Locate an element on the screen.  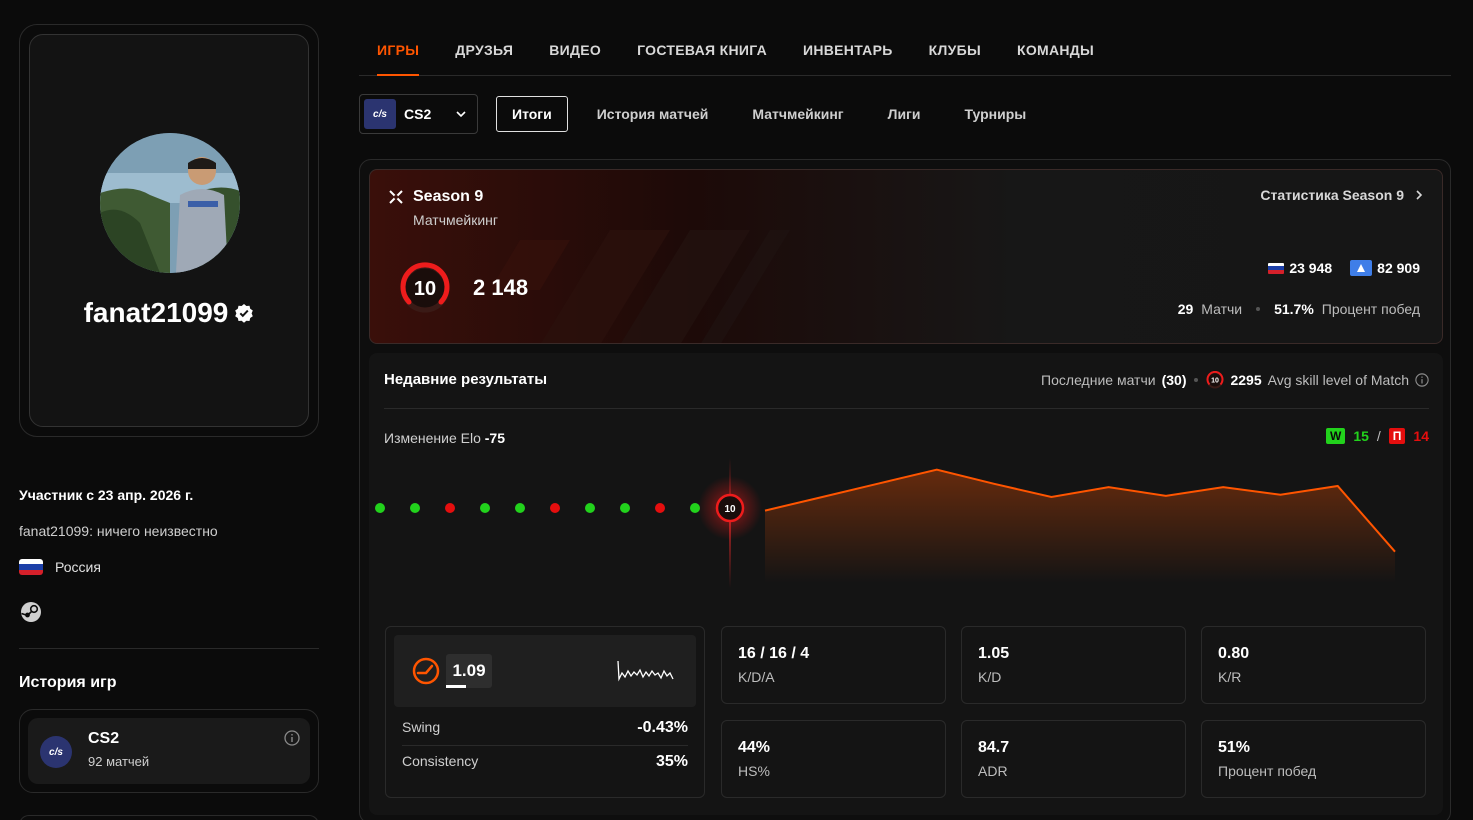
rating-value: 1.09 is located at coordinates (469, 671).